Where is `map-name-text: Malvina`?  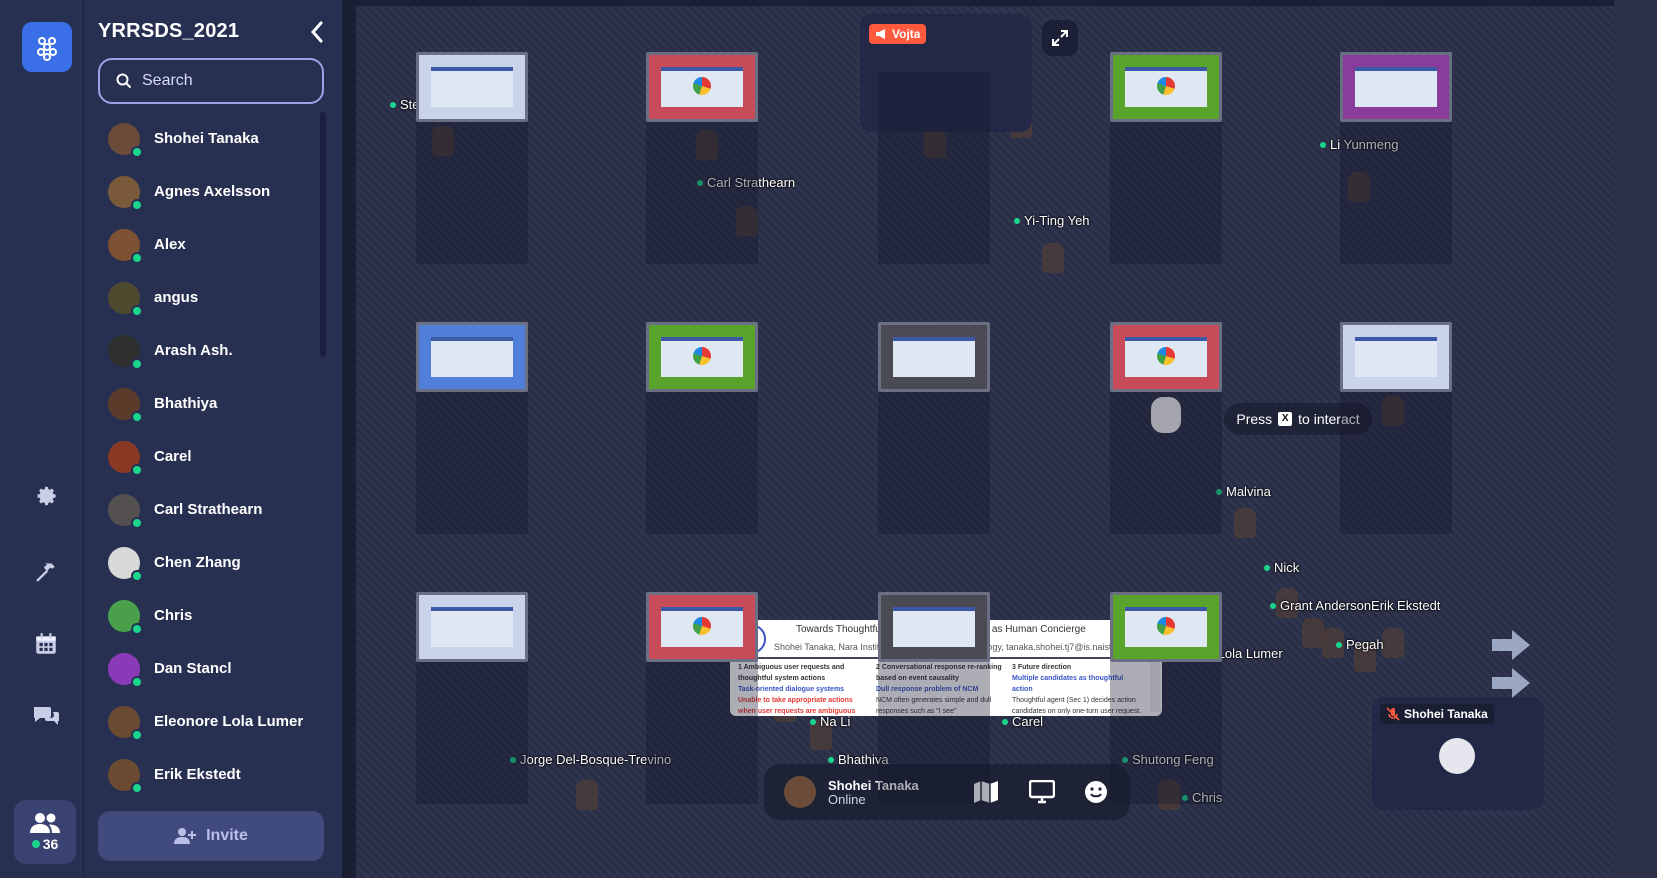
map-name-text: Malvina is located at coordinates (1248, 491).